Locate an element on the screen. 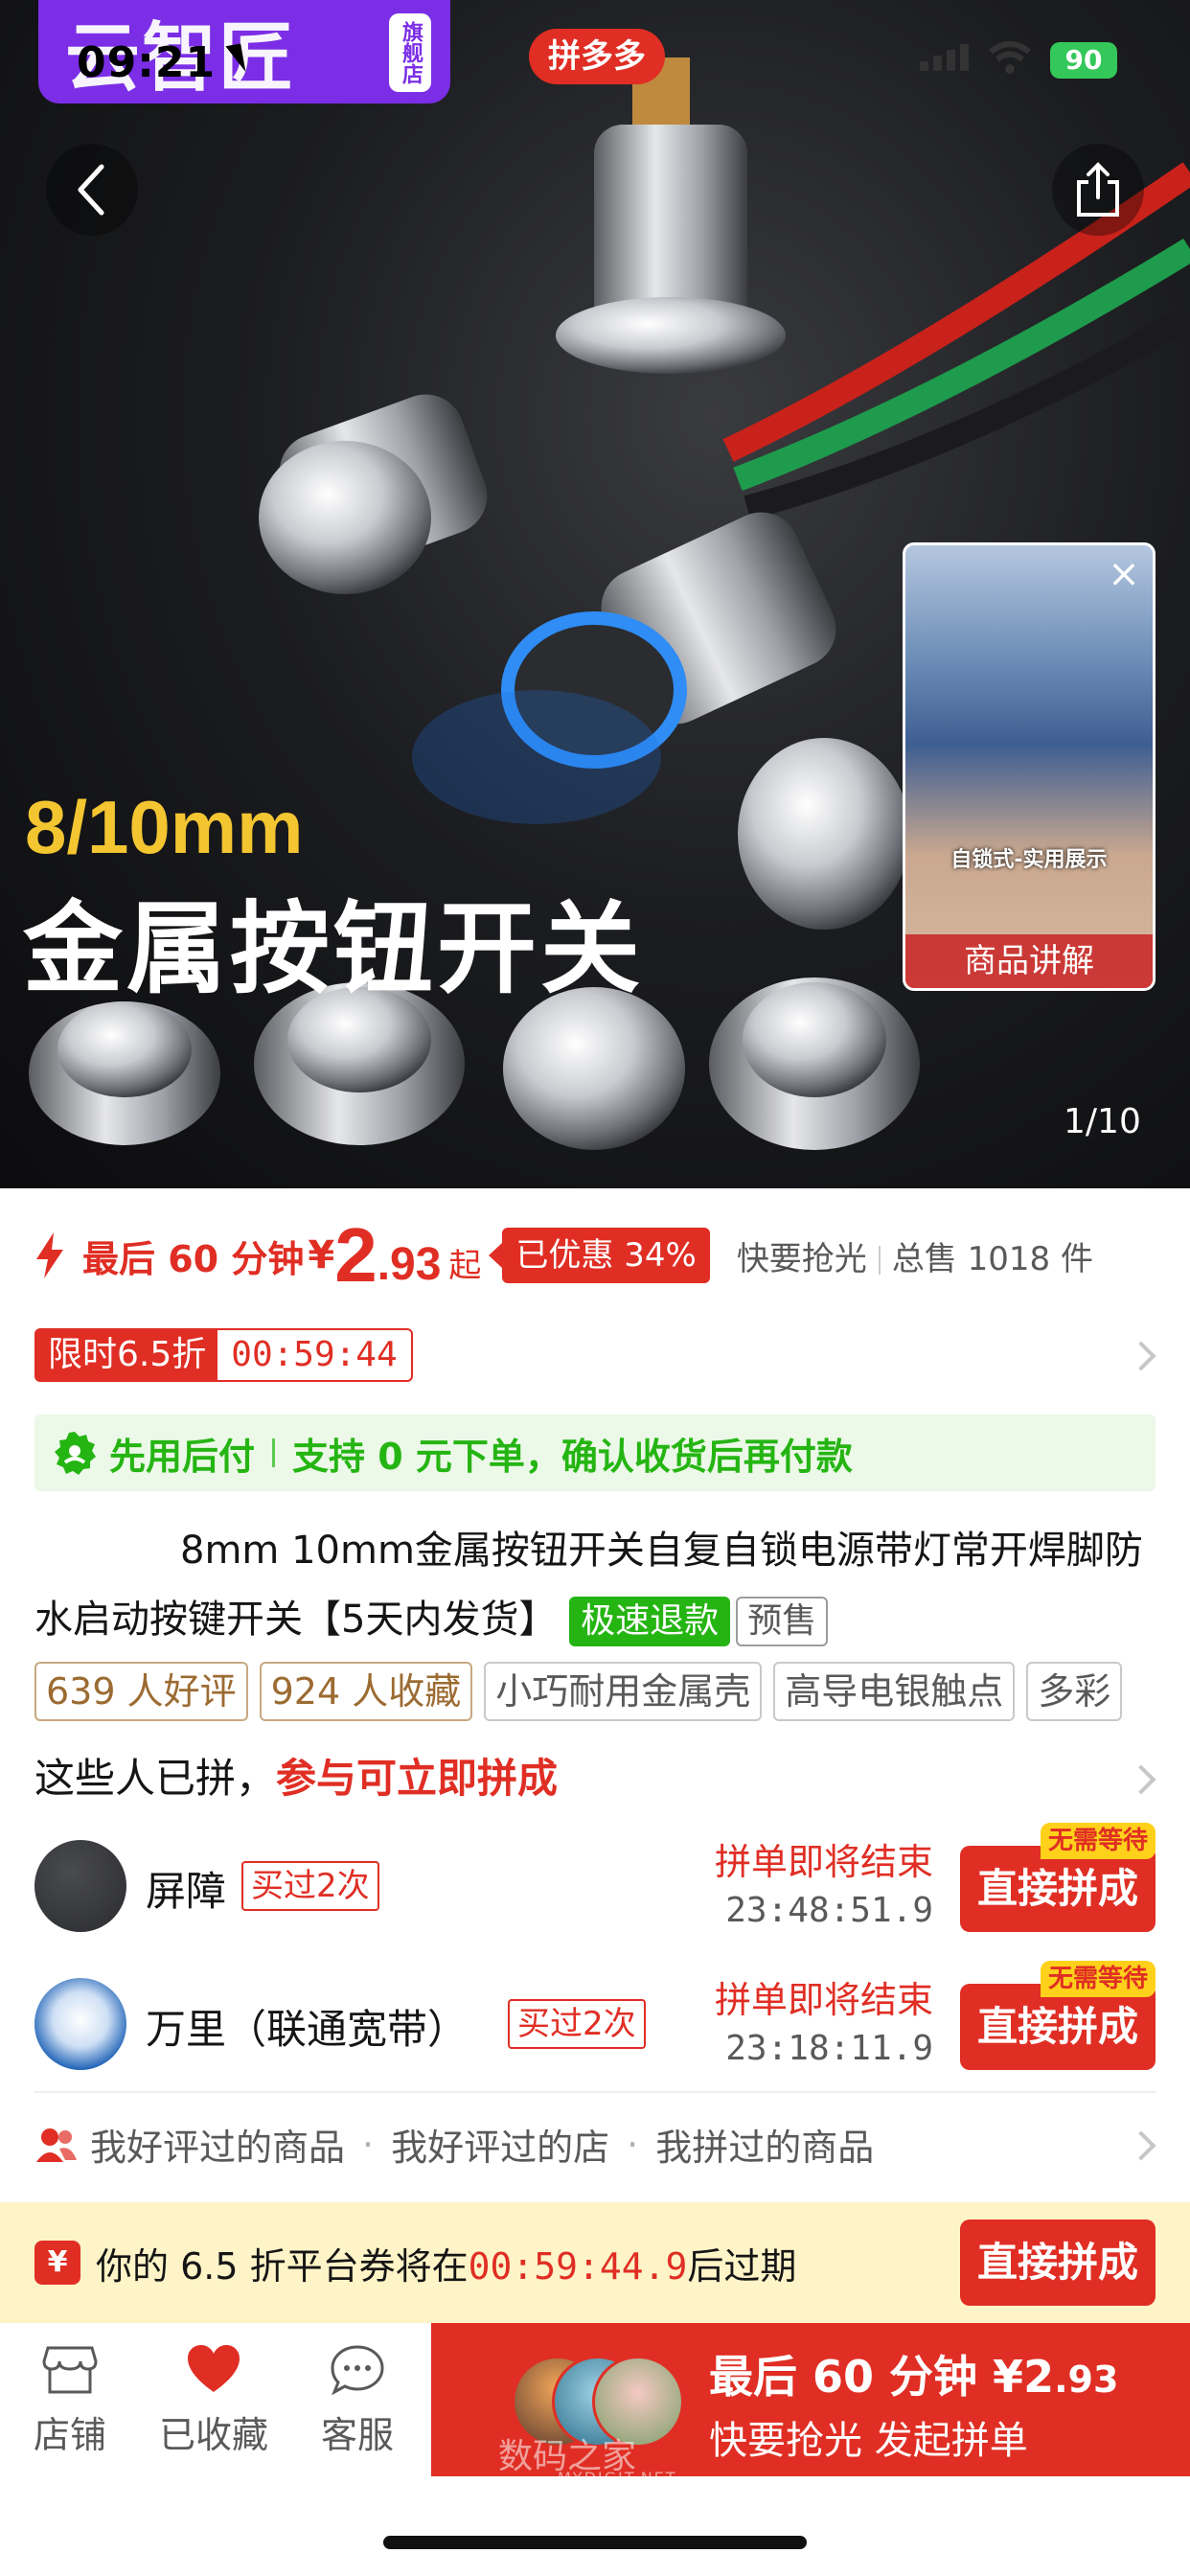  group-buy-header: 这些人已拼，参与可立即拼成 is located at coordinates (296, 1775).